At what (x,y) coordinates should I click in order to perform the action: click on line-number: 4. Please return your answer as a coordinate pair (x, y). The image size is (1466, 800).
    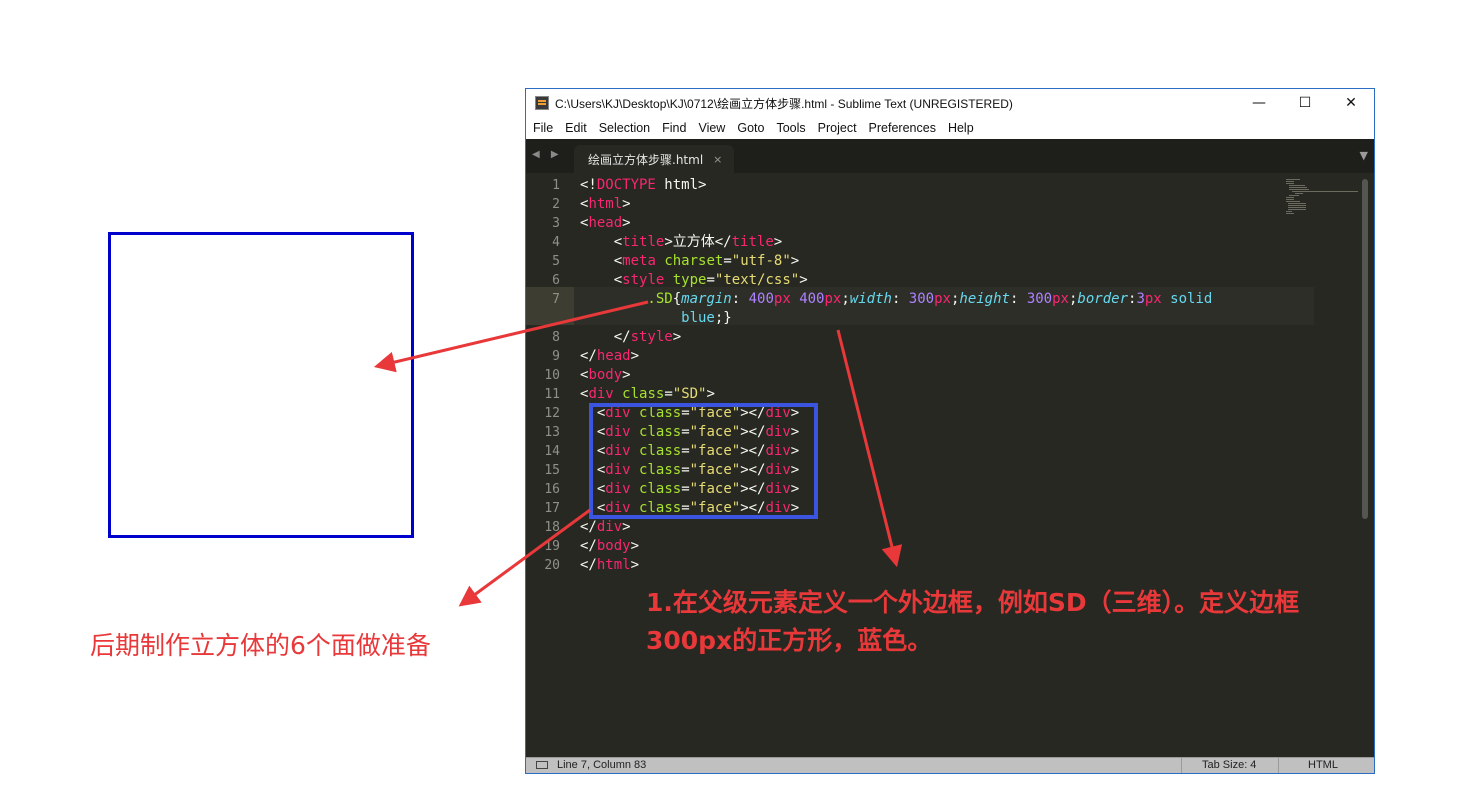
    Looking at the image, I should click on (556, 242).